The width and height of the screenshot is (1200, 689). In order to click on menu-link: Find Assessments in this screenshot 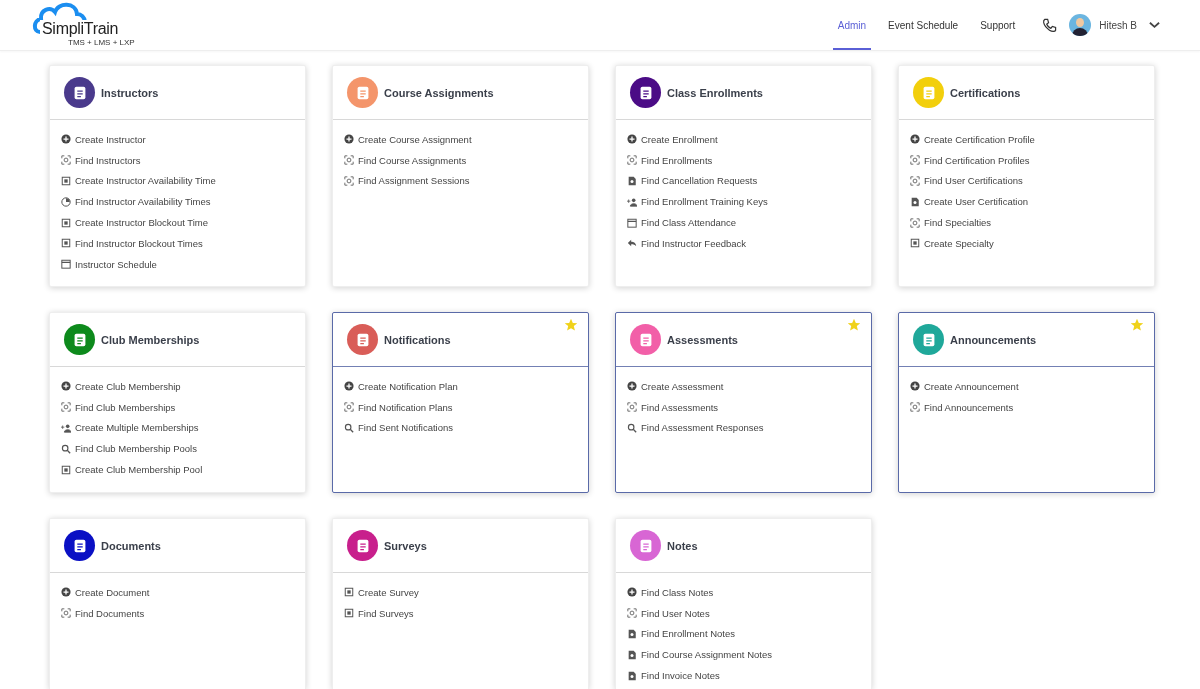, I will do `click(680, 407)`.